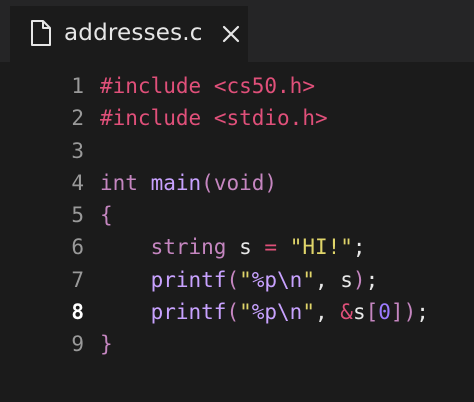 The width and height of the screenshot is (474, 402). I want to click on code-token: 0, so click(384, 312).